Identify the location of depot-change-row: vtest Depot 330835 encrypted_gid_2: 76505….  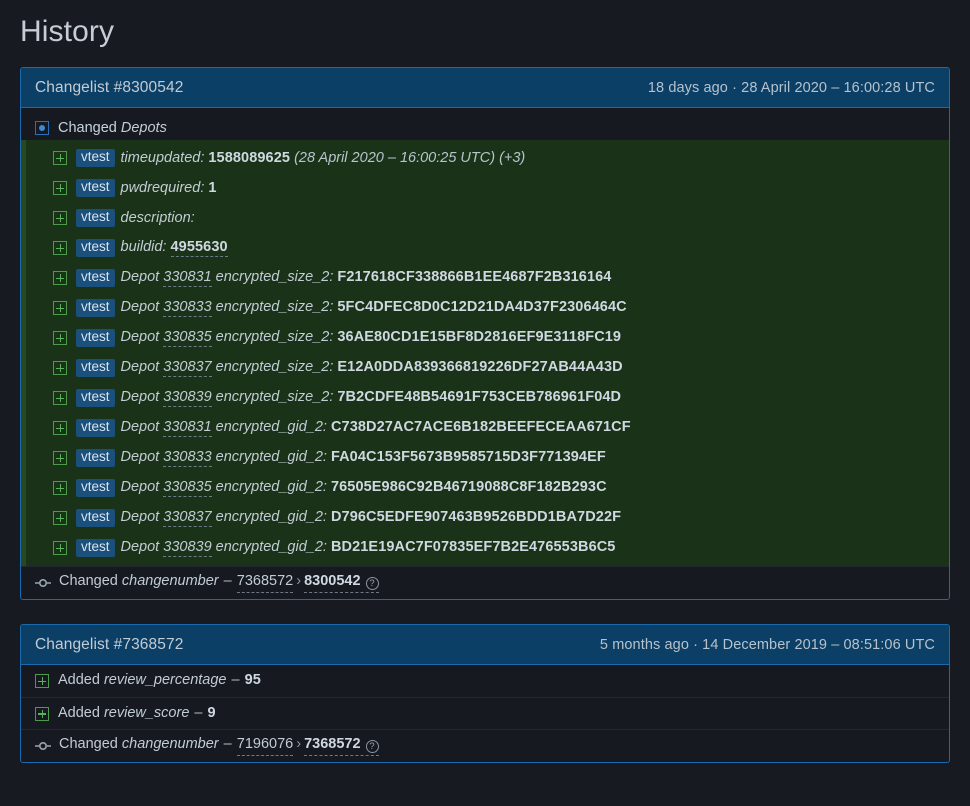
(487, 488).